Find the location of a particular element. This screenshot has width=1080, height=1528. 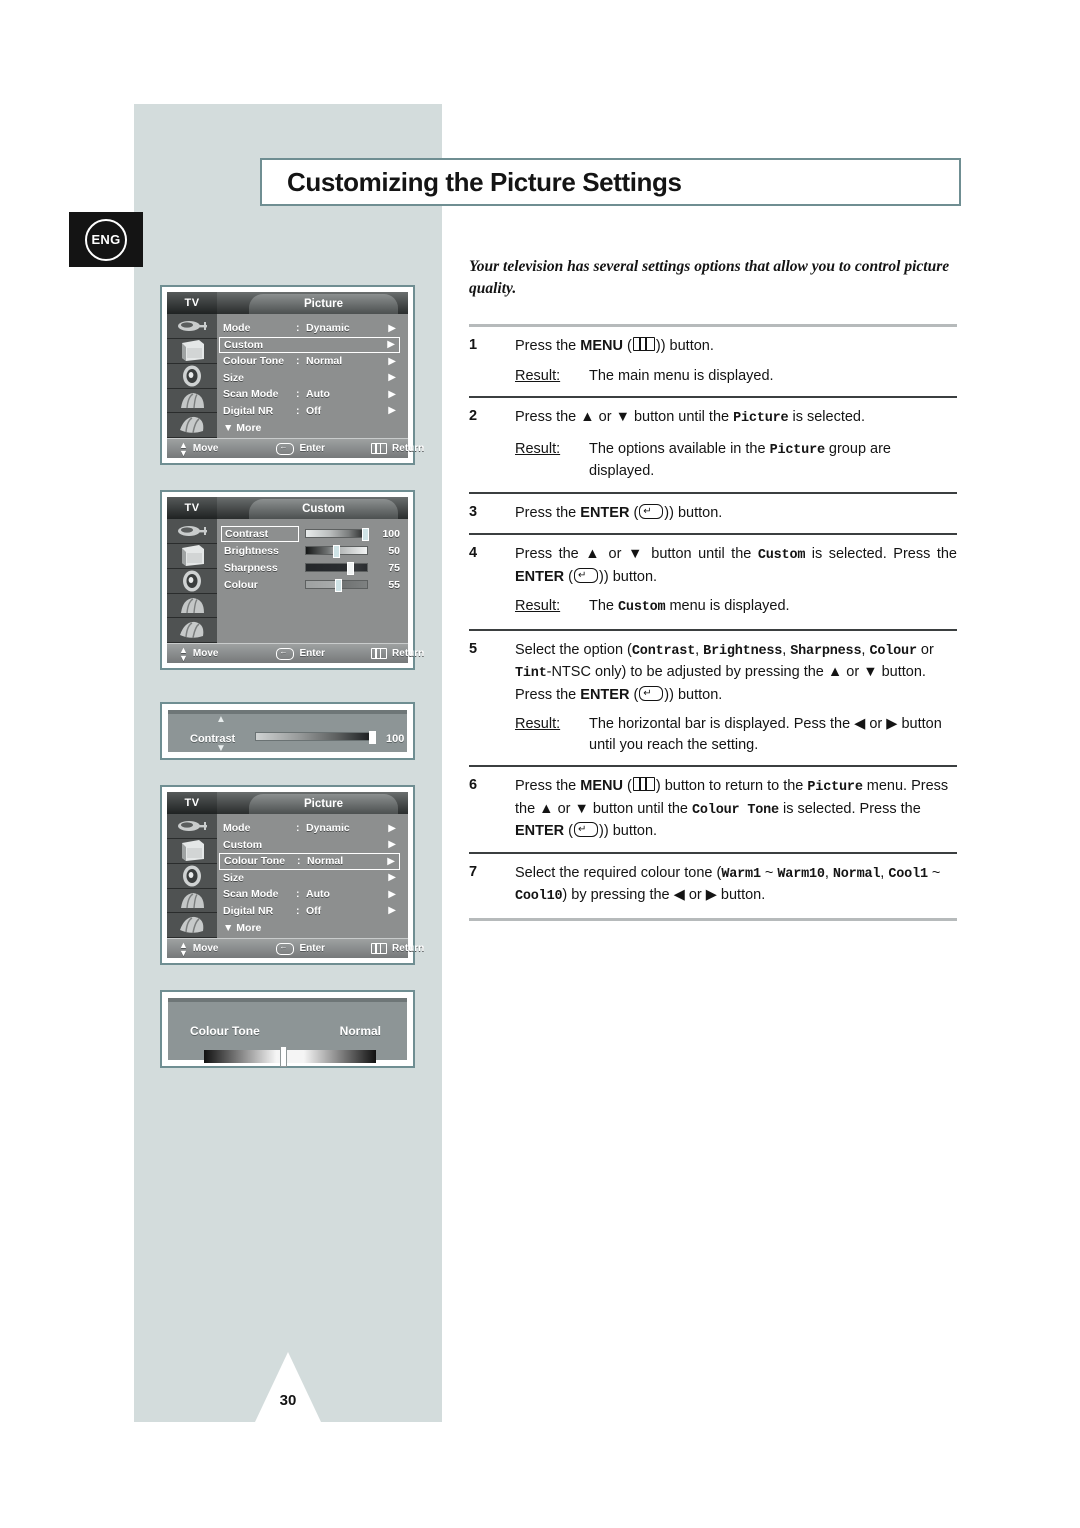

slider-label: Contrast is located at coordinates (260, 533).